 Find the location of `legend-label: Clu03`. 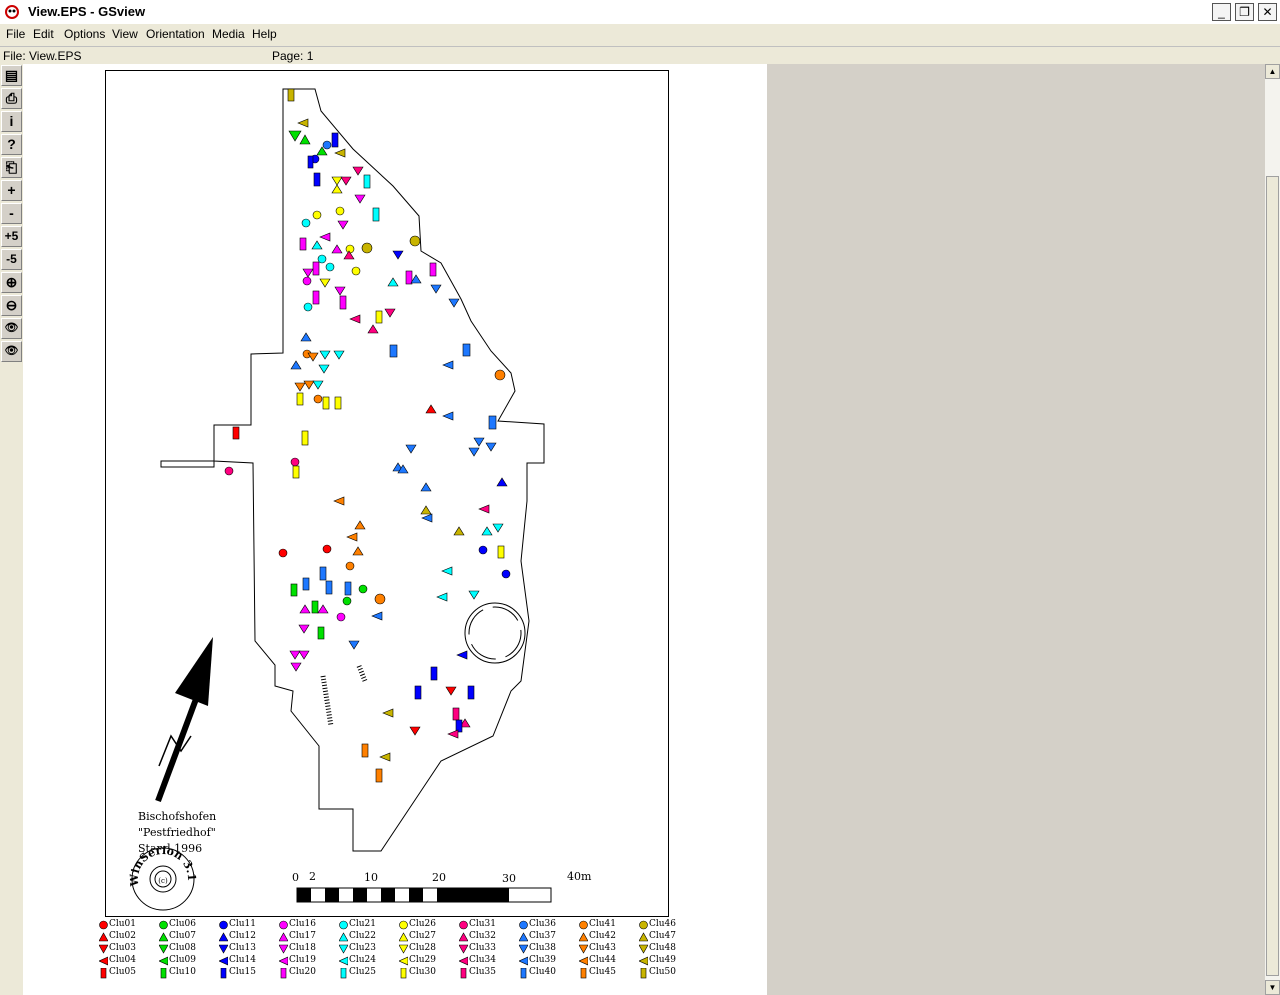

legend-label: Clu03 is located at coordinates (123, 948).